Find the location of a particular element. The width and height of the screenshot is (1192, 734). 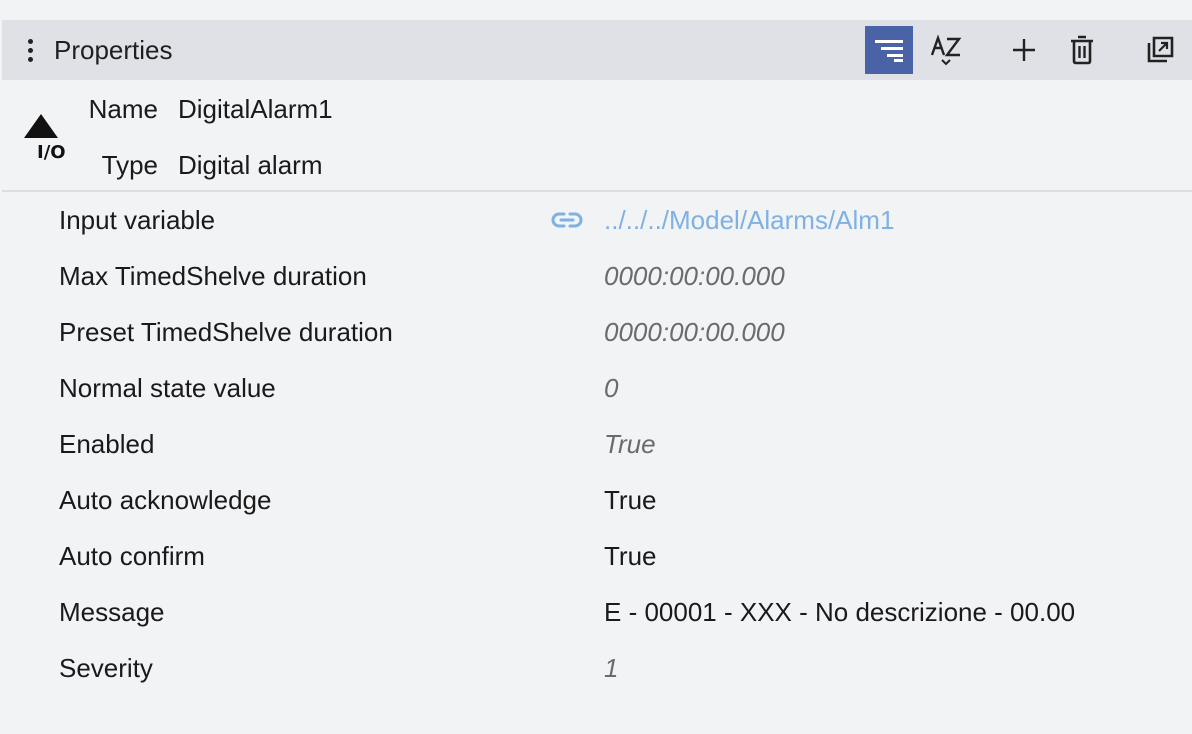

type-label: Type is located at coordinates (129, 165).